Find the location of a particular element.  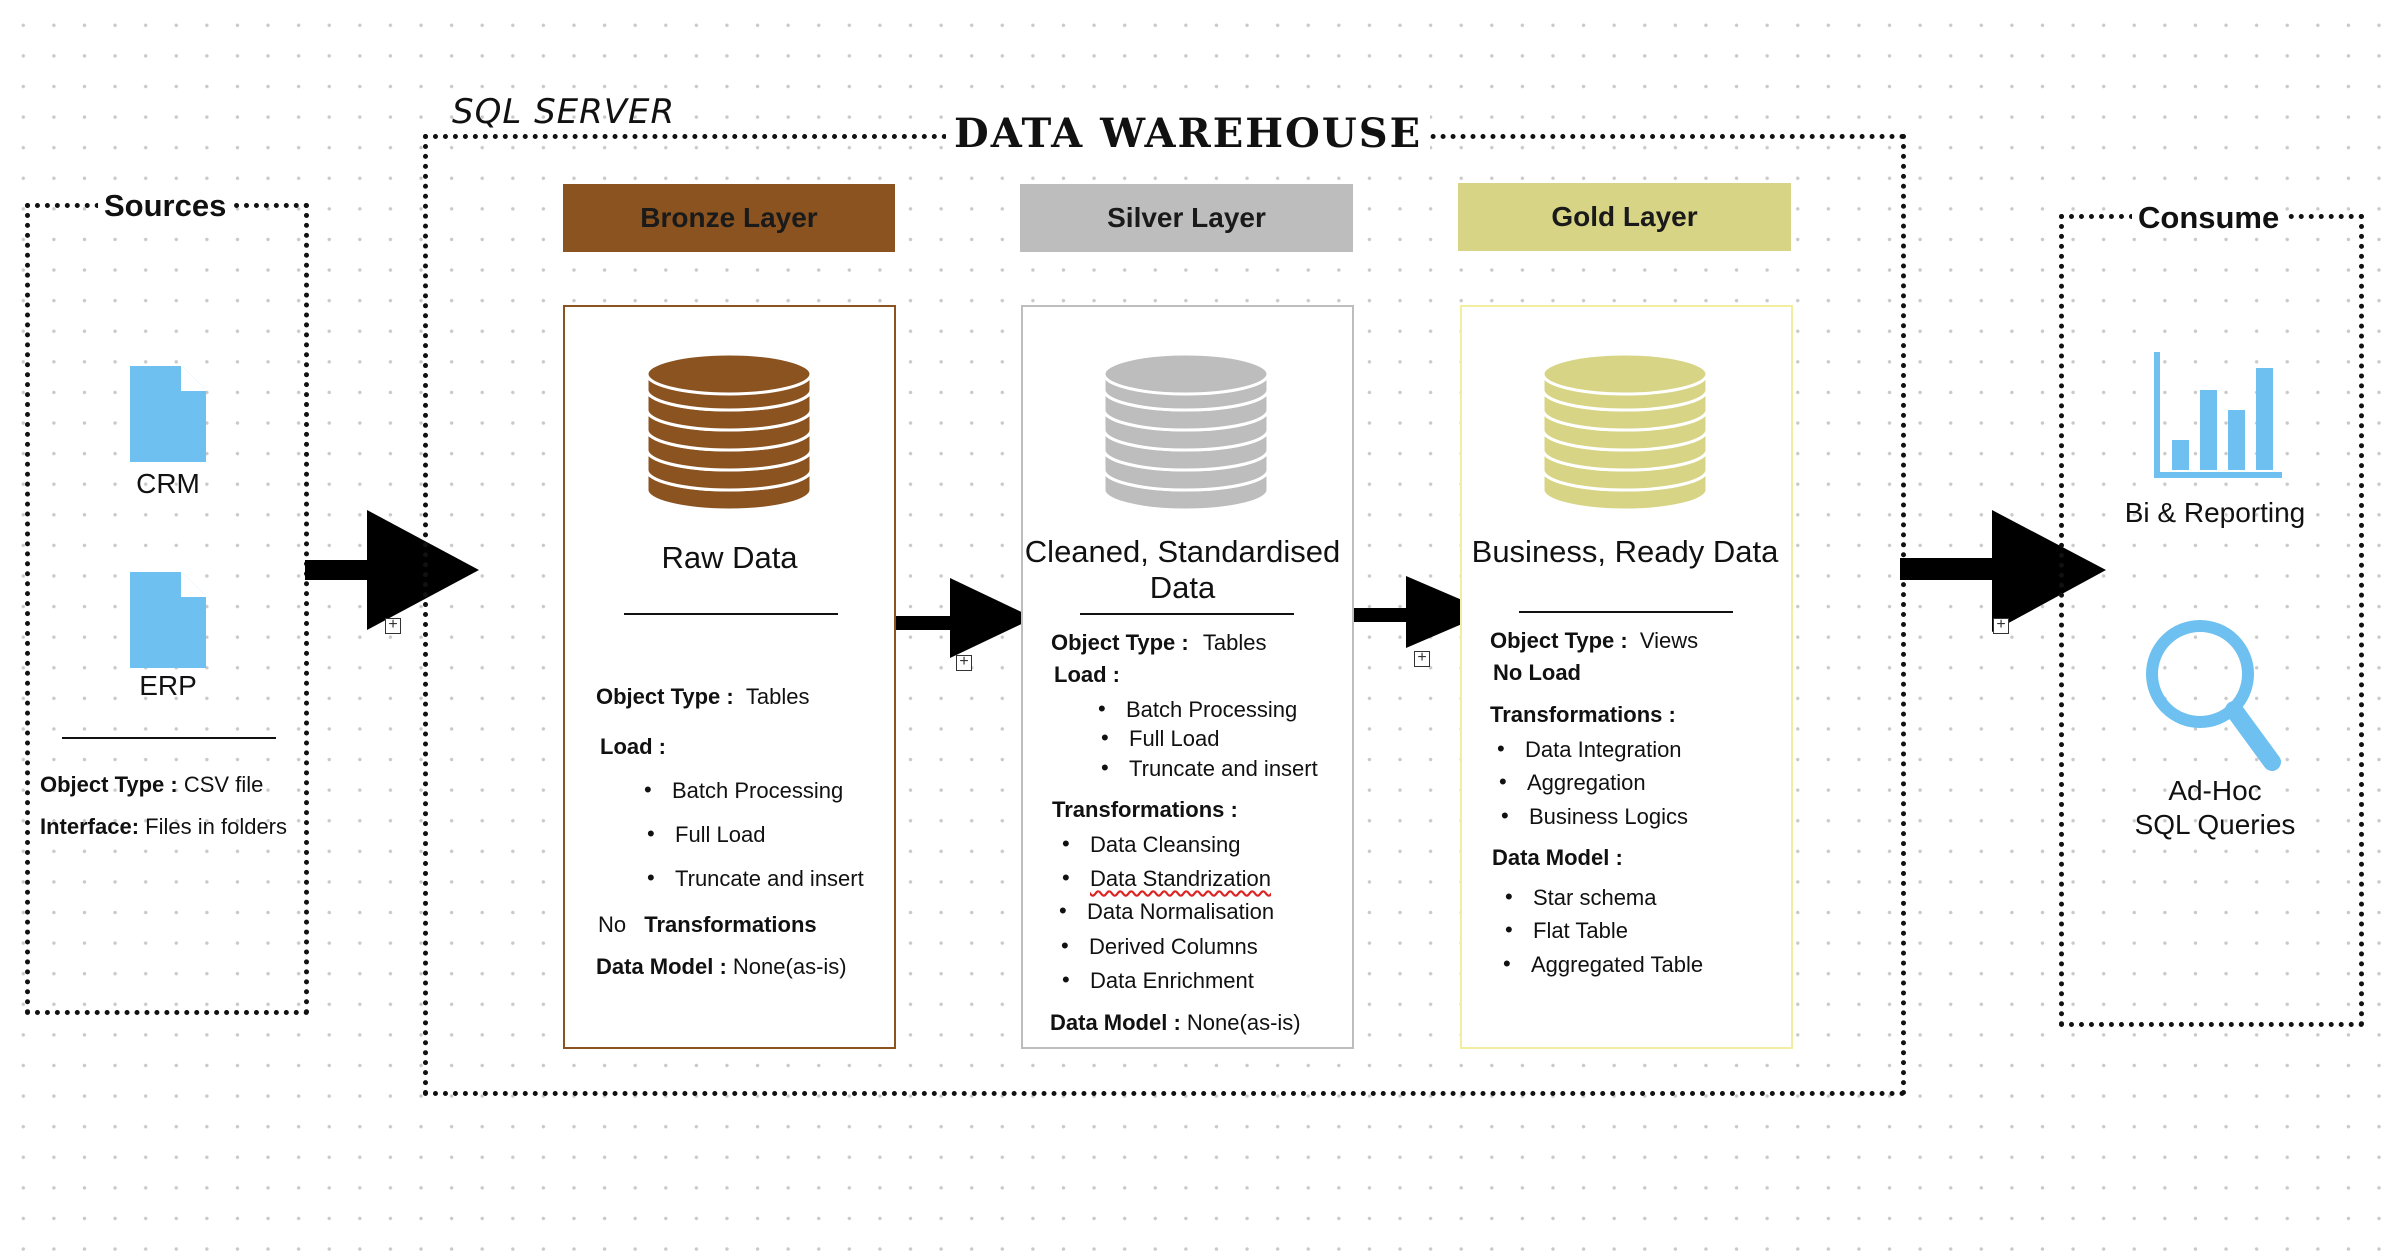

bronze-transformations: No Transformations is located at coordinates (707, 925).